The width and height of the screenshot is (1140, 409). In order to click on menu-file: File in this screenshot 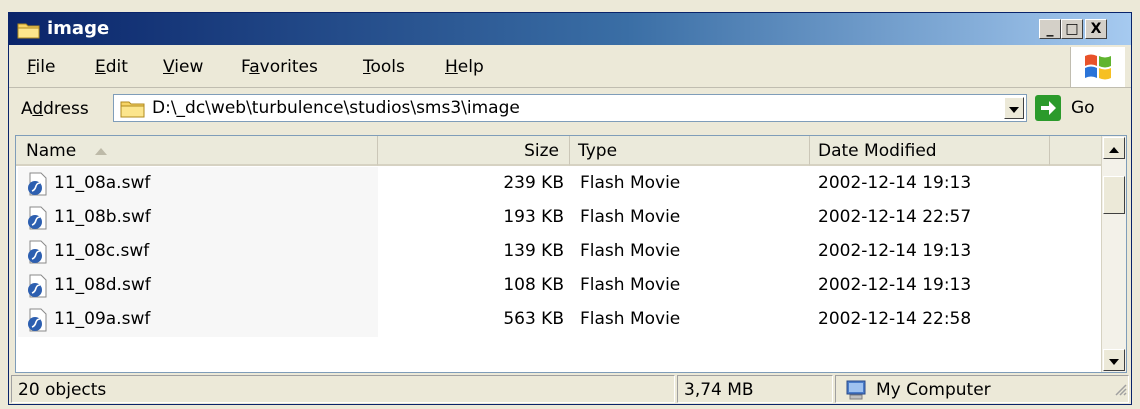, I will do `click(41, 67)`.